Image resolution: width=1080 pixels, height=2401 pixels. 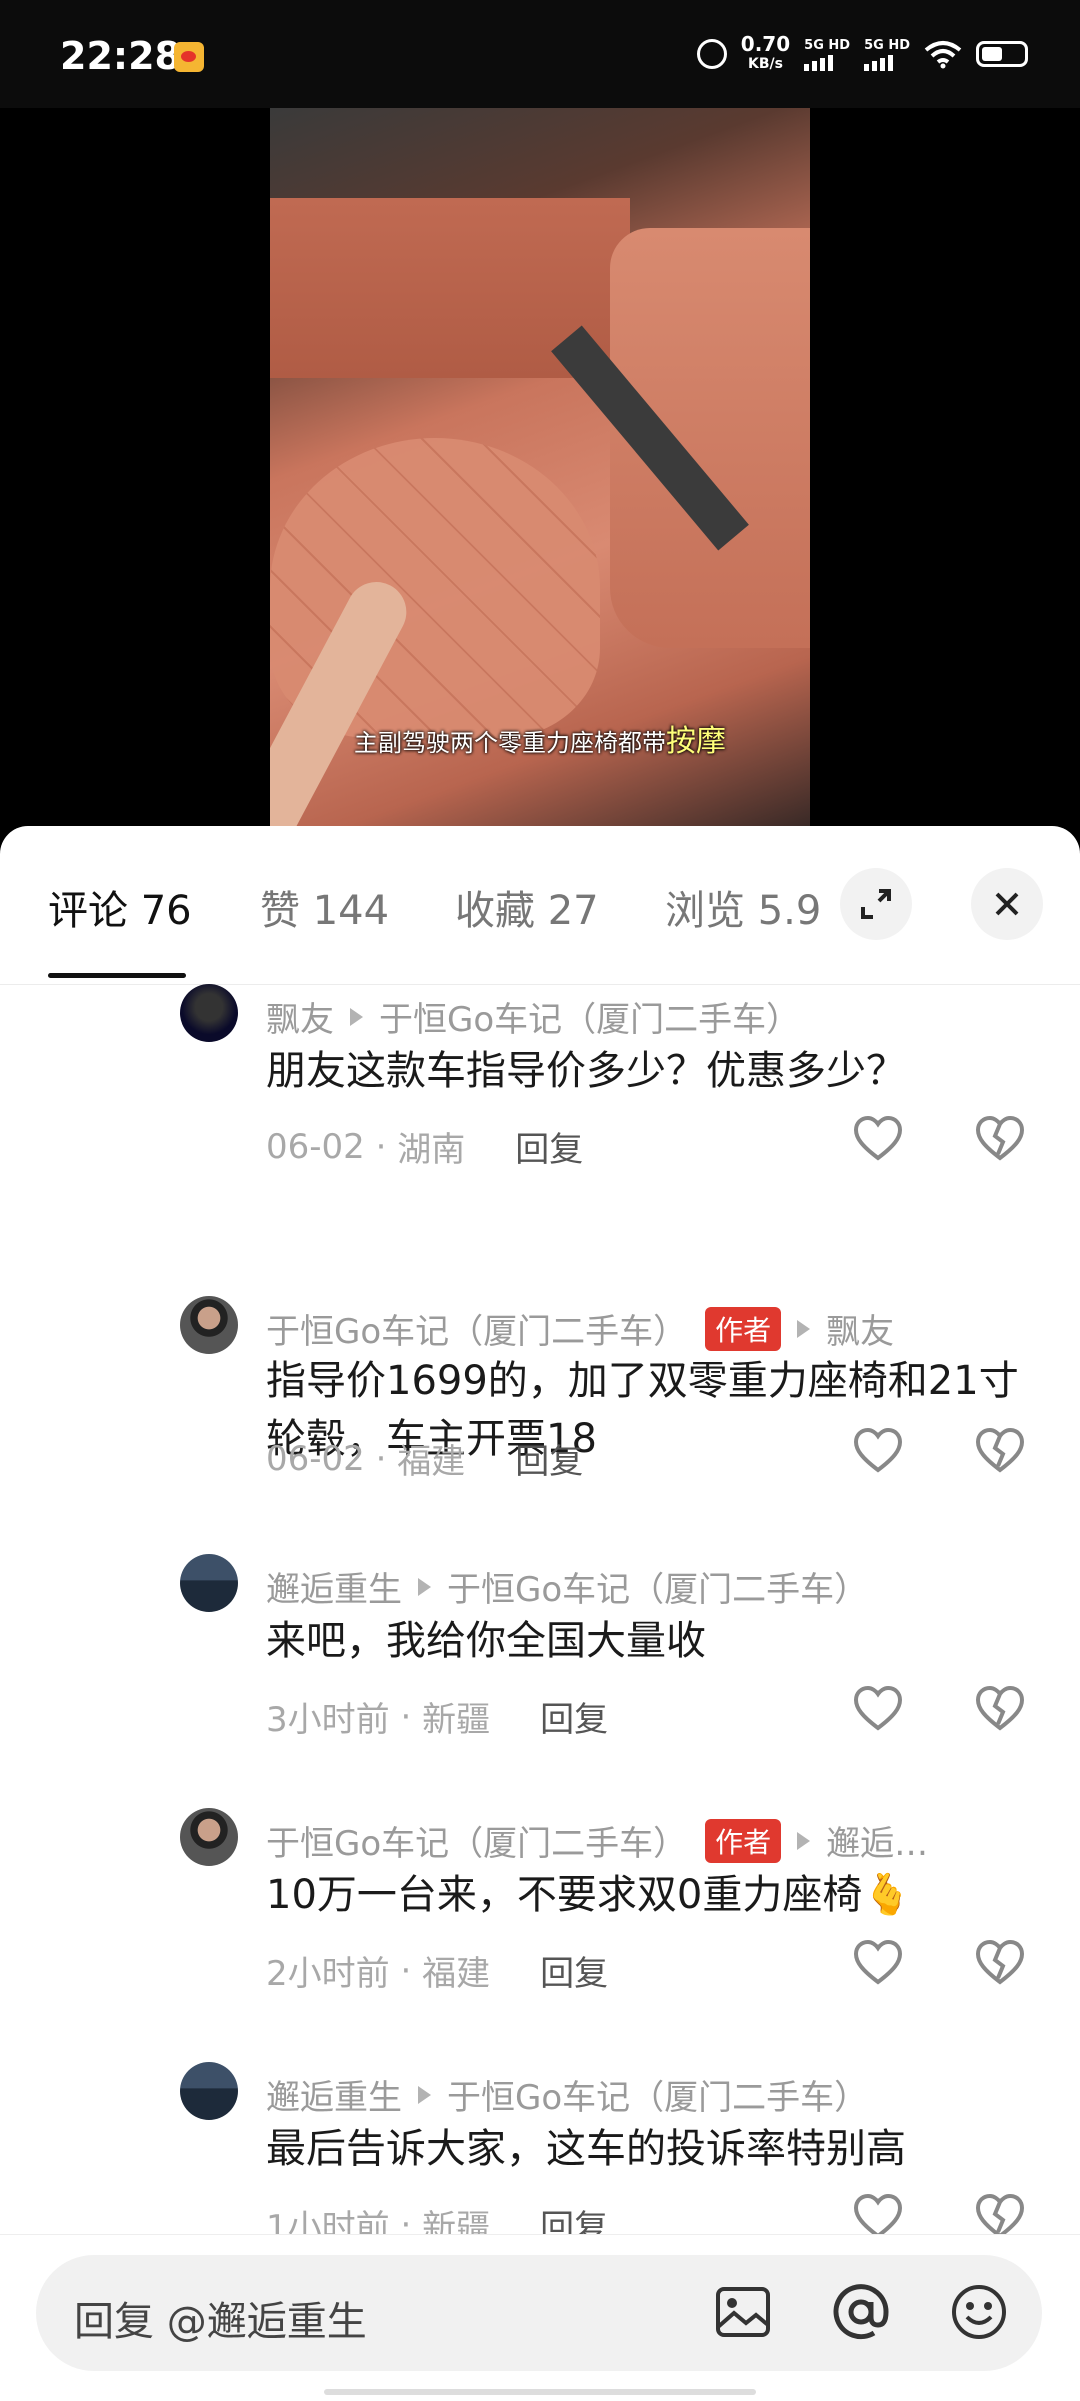 What do you see at coordinates (431, 1150) in the screenshot?
I see `comment-location: 湖南` at bounding box center [431, 1150].